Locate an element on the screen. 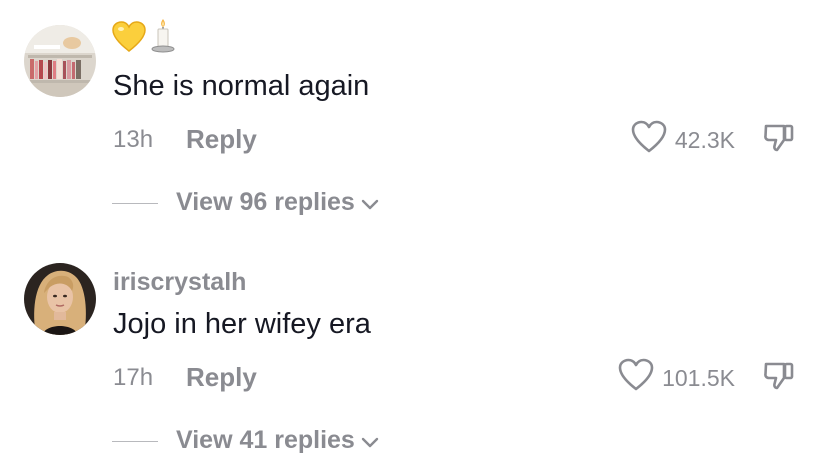  yellow-heart-icon is located at coordinates (129, 39).